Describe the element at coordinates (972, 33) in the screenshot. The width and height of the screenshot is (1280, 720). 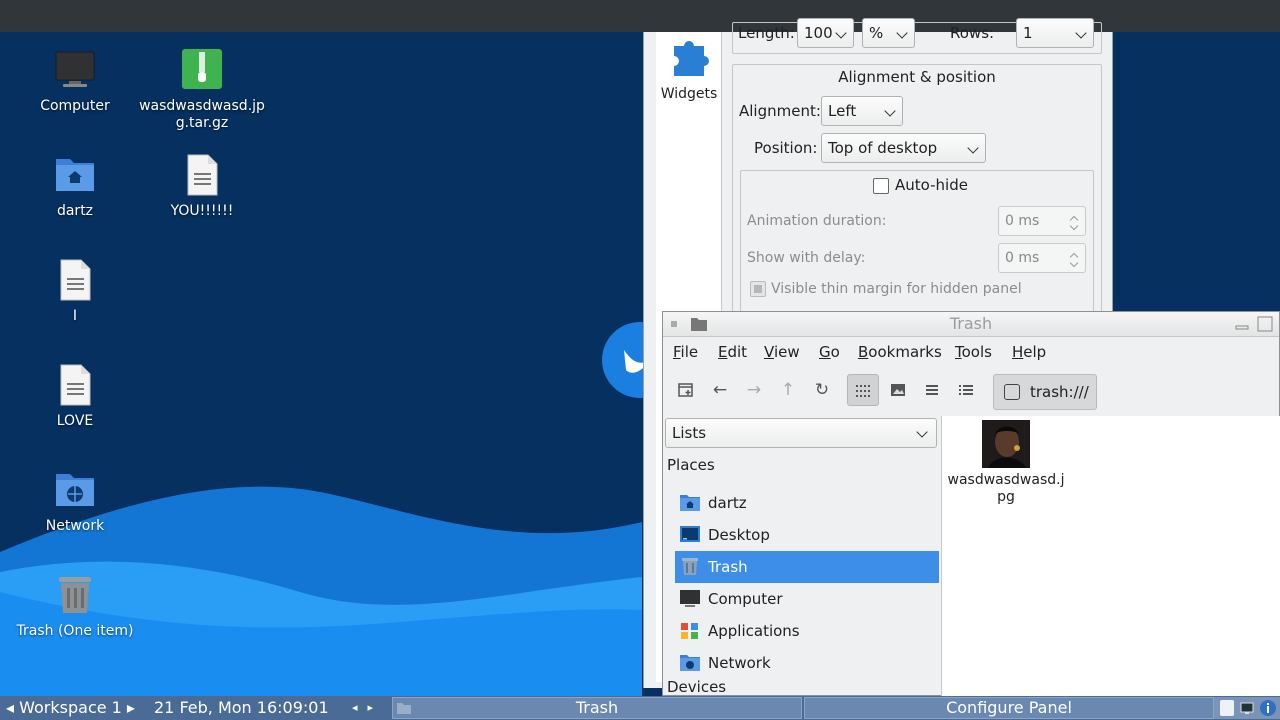
I see `rows-label: Rows:` at that location.